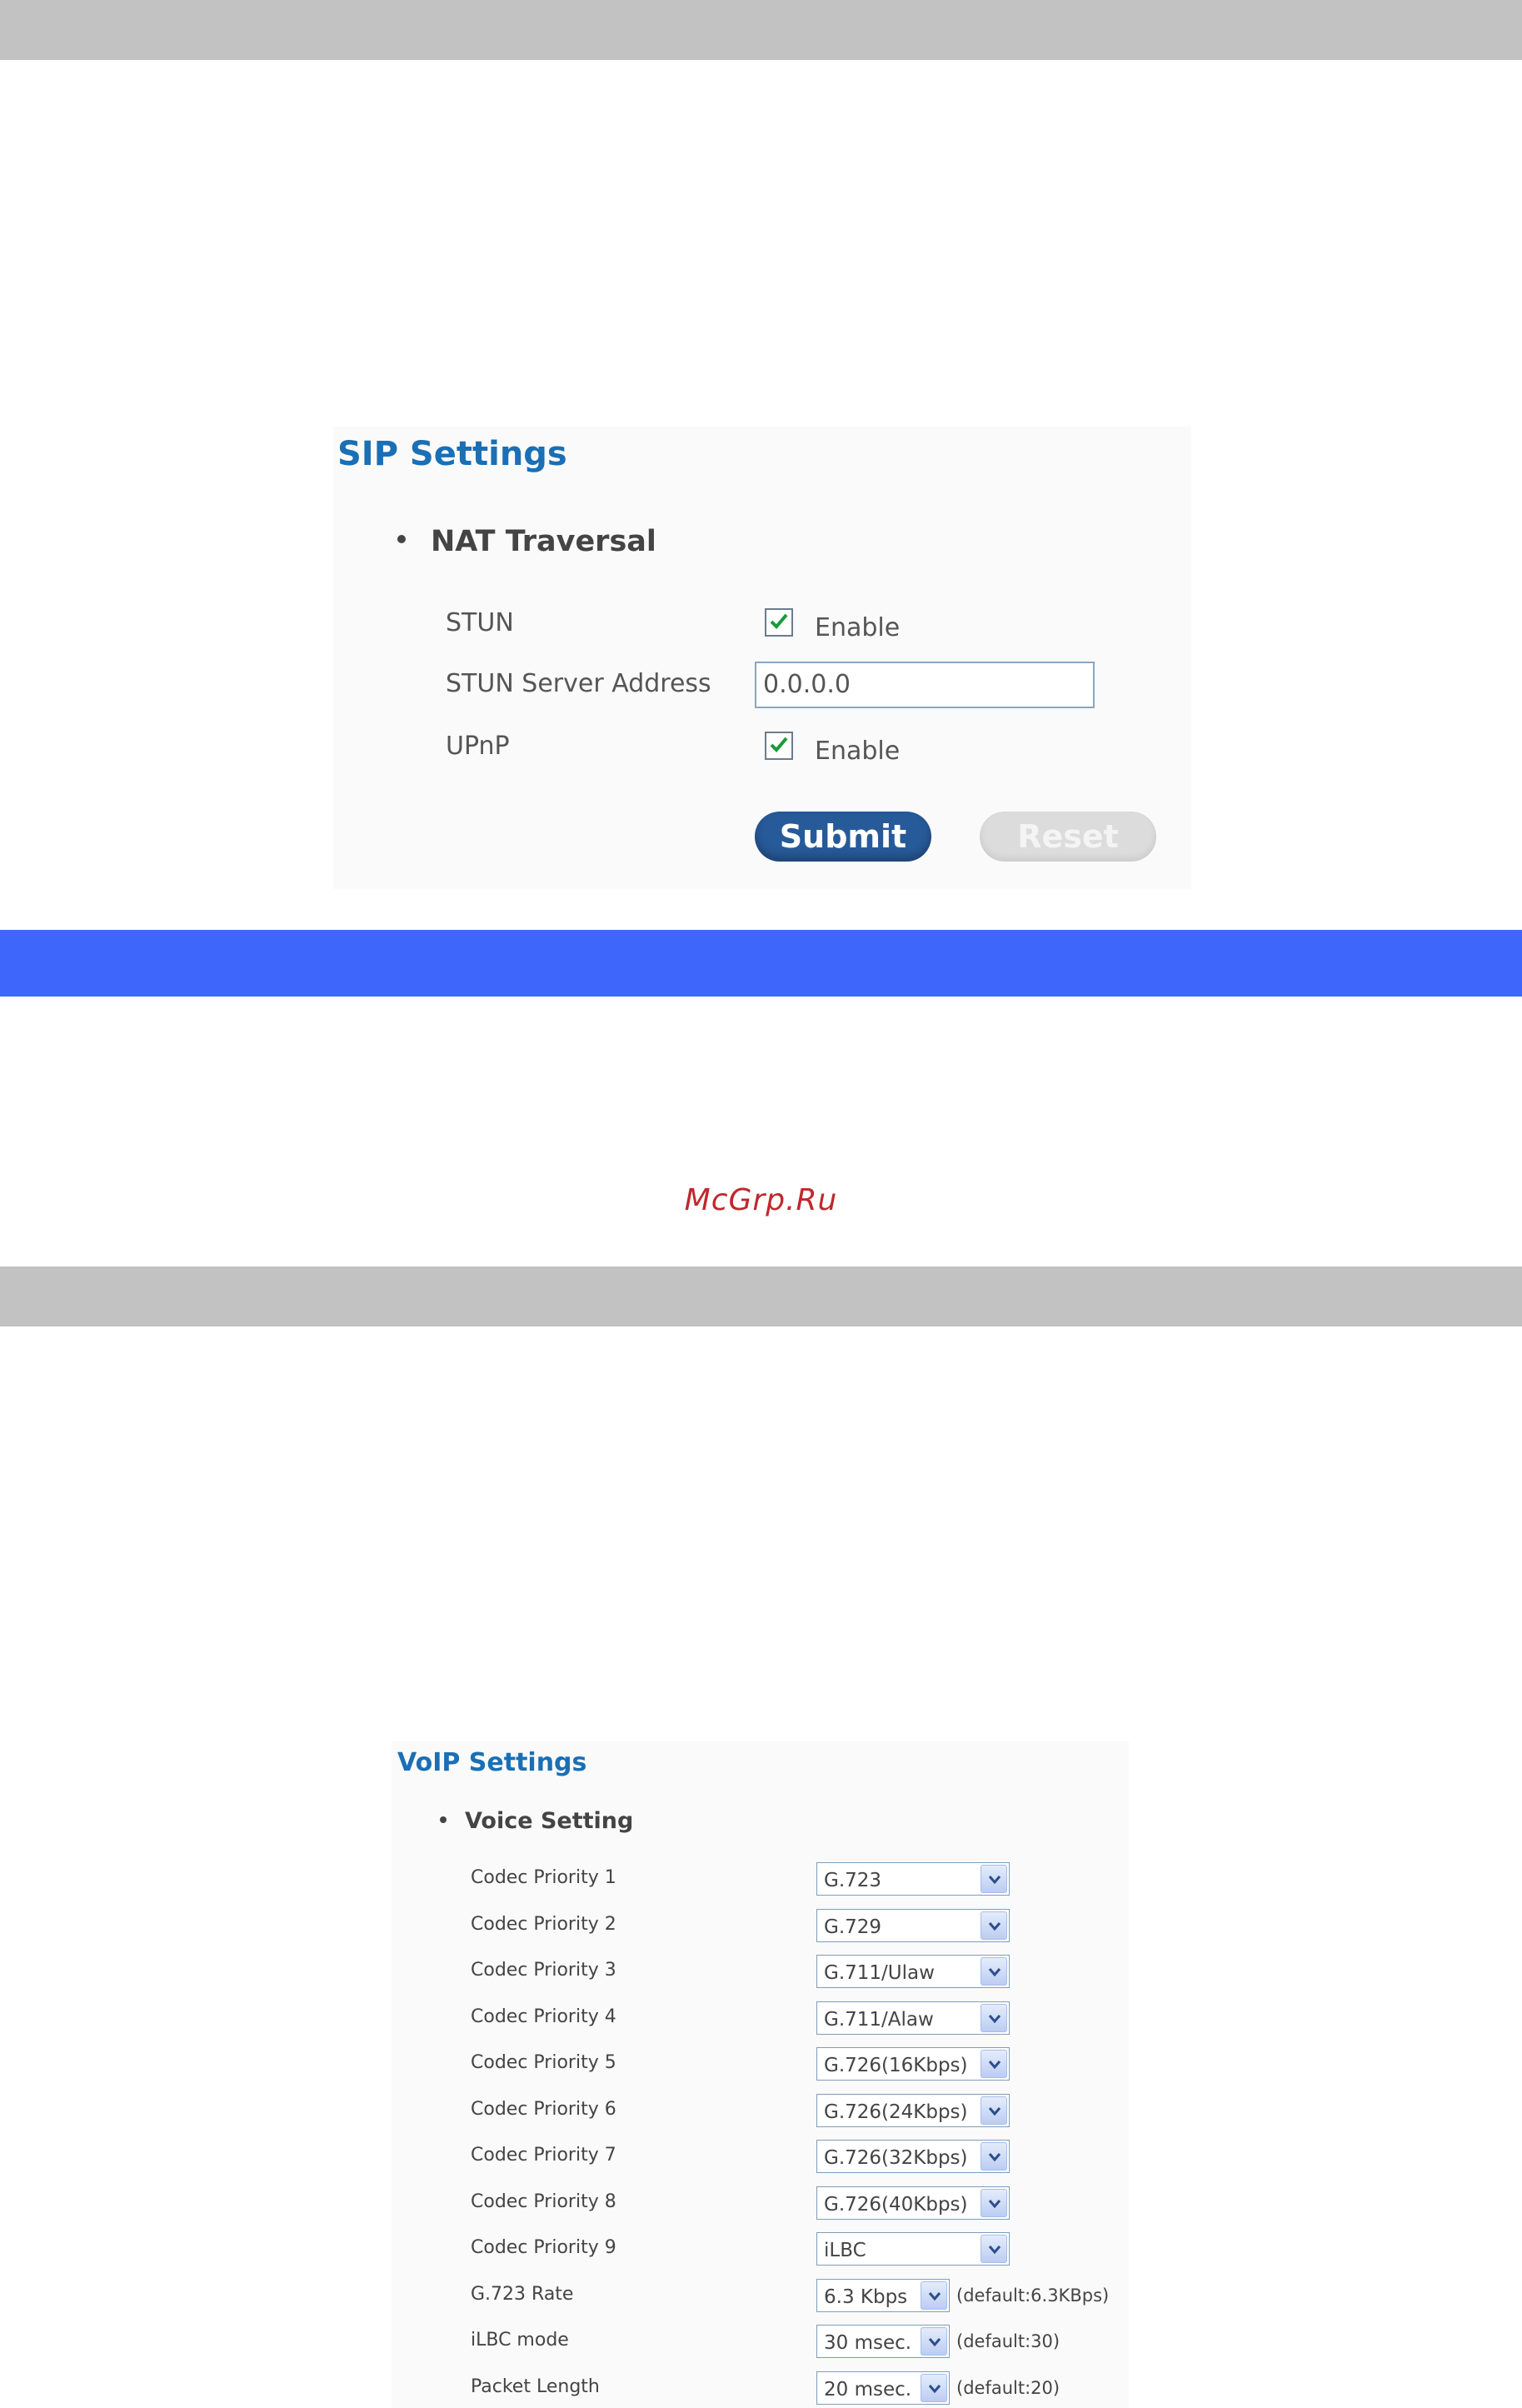 This screenshot has height=2408, width=1522. I want to click on select-value: 30 msec., so click(868, 2343).